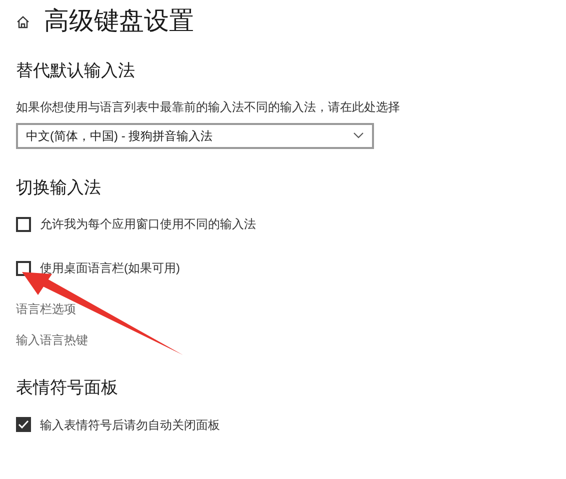  Describe the element at coordinates (23, 22) in the screenshot. I see `home-icon` at that location.